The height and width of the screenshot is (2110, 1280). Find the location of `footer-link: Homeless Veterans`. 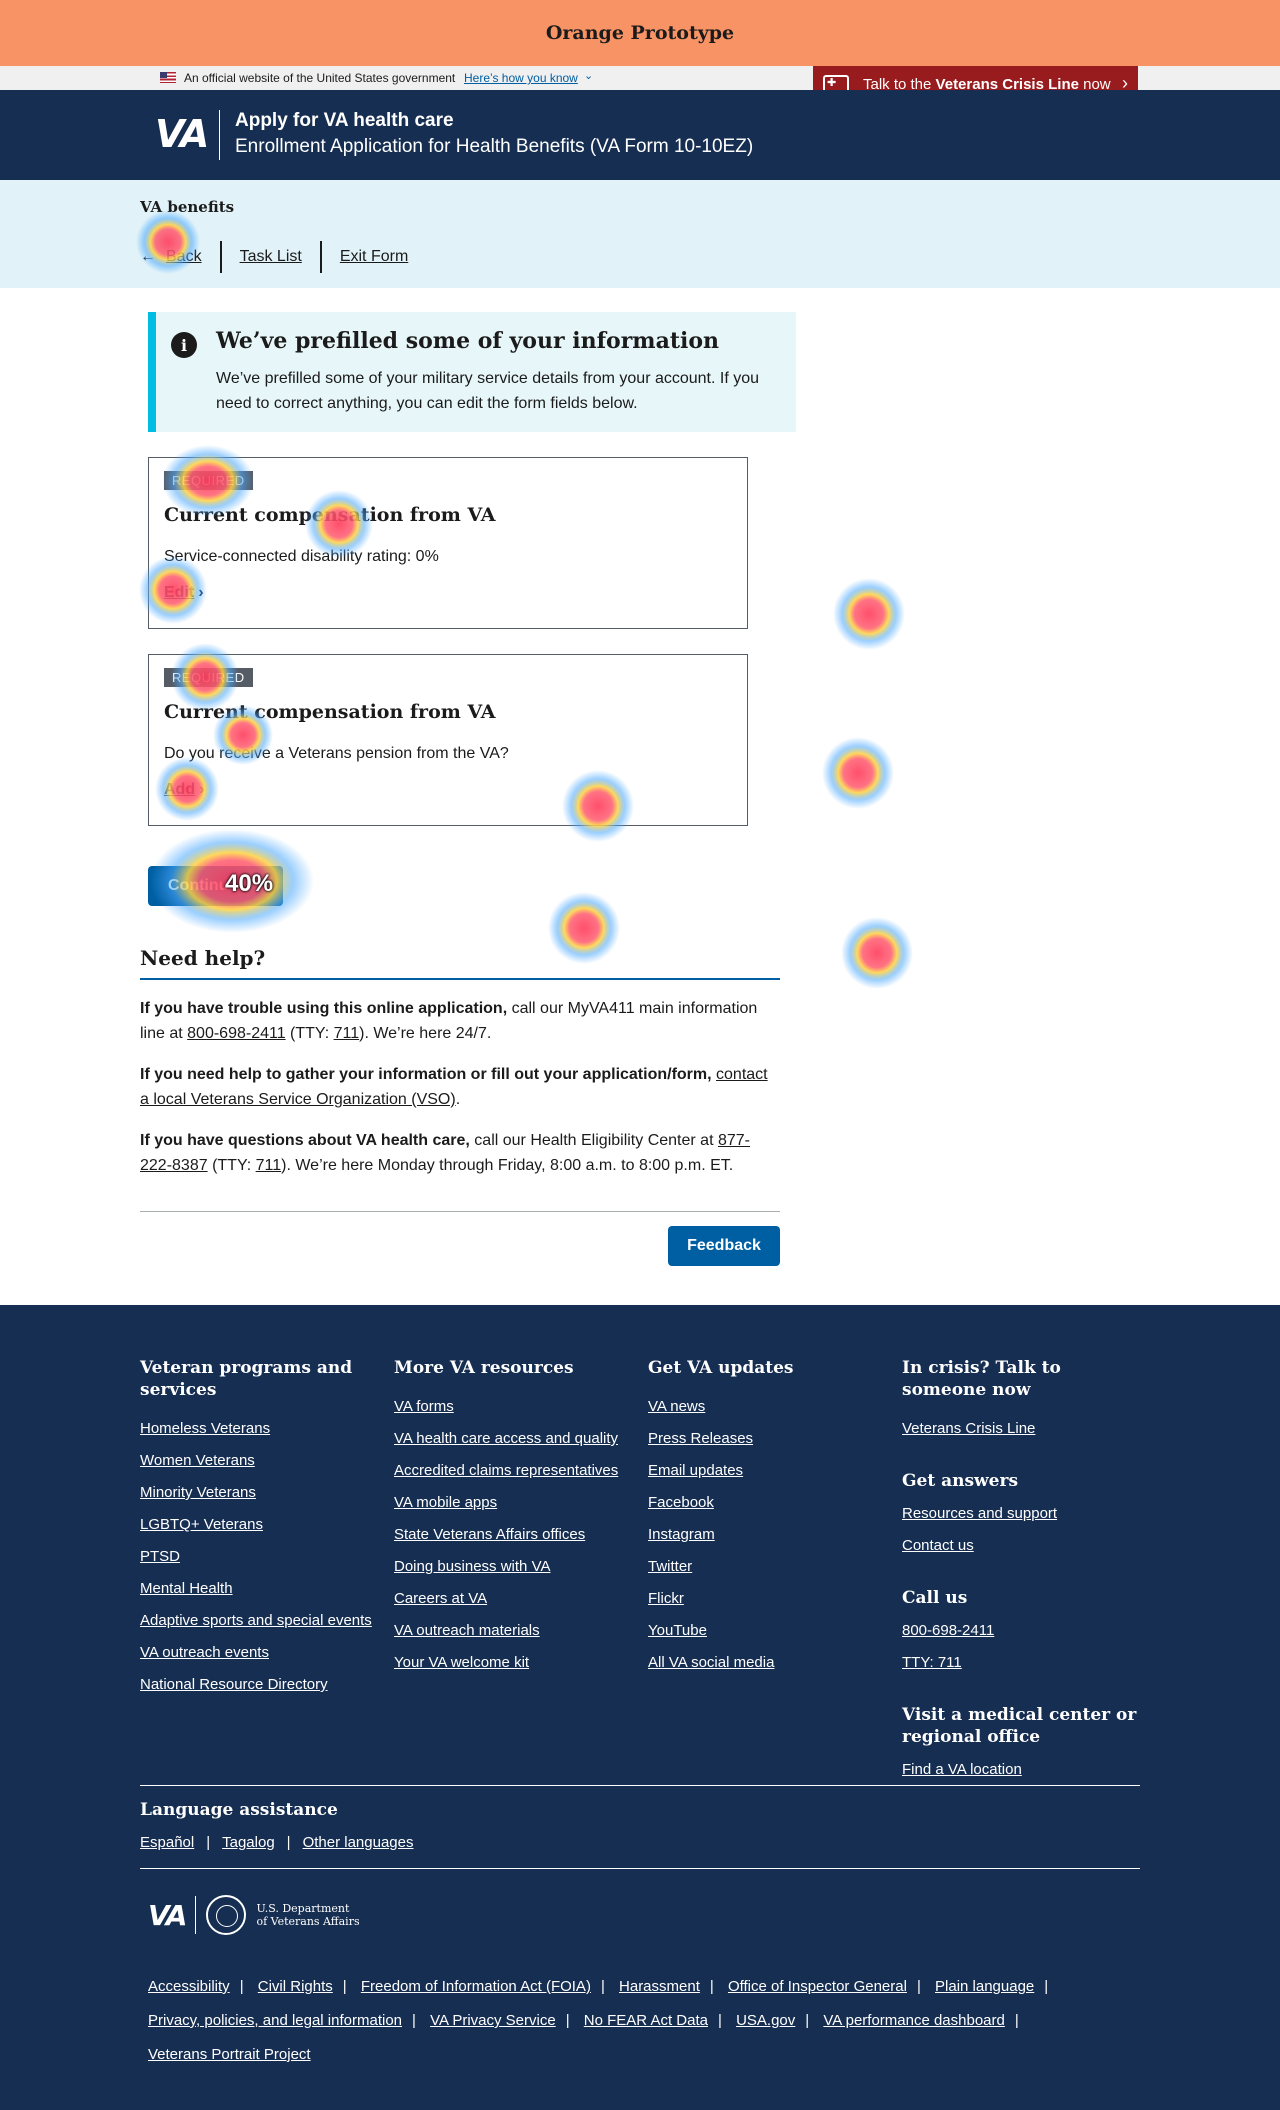

footer-link: Homeless Veterans is located at coordinates (260, 1428).